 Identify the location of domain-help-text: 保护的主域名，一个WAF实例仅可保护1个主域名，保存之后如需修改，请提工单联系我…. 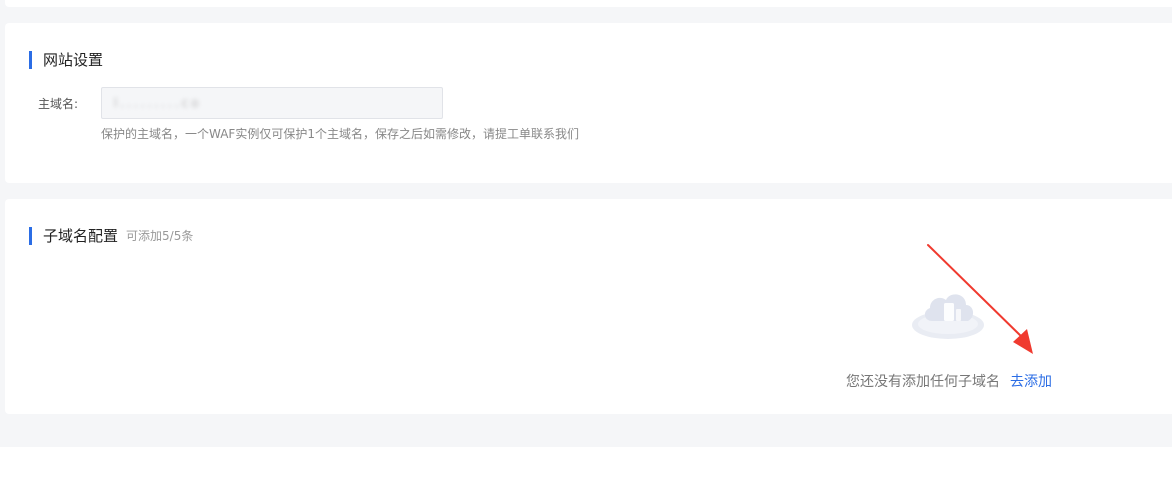
(340, 134).